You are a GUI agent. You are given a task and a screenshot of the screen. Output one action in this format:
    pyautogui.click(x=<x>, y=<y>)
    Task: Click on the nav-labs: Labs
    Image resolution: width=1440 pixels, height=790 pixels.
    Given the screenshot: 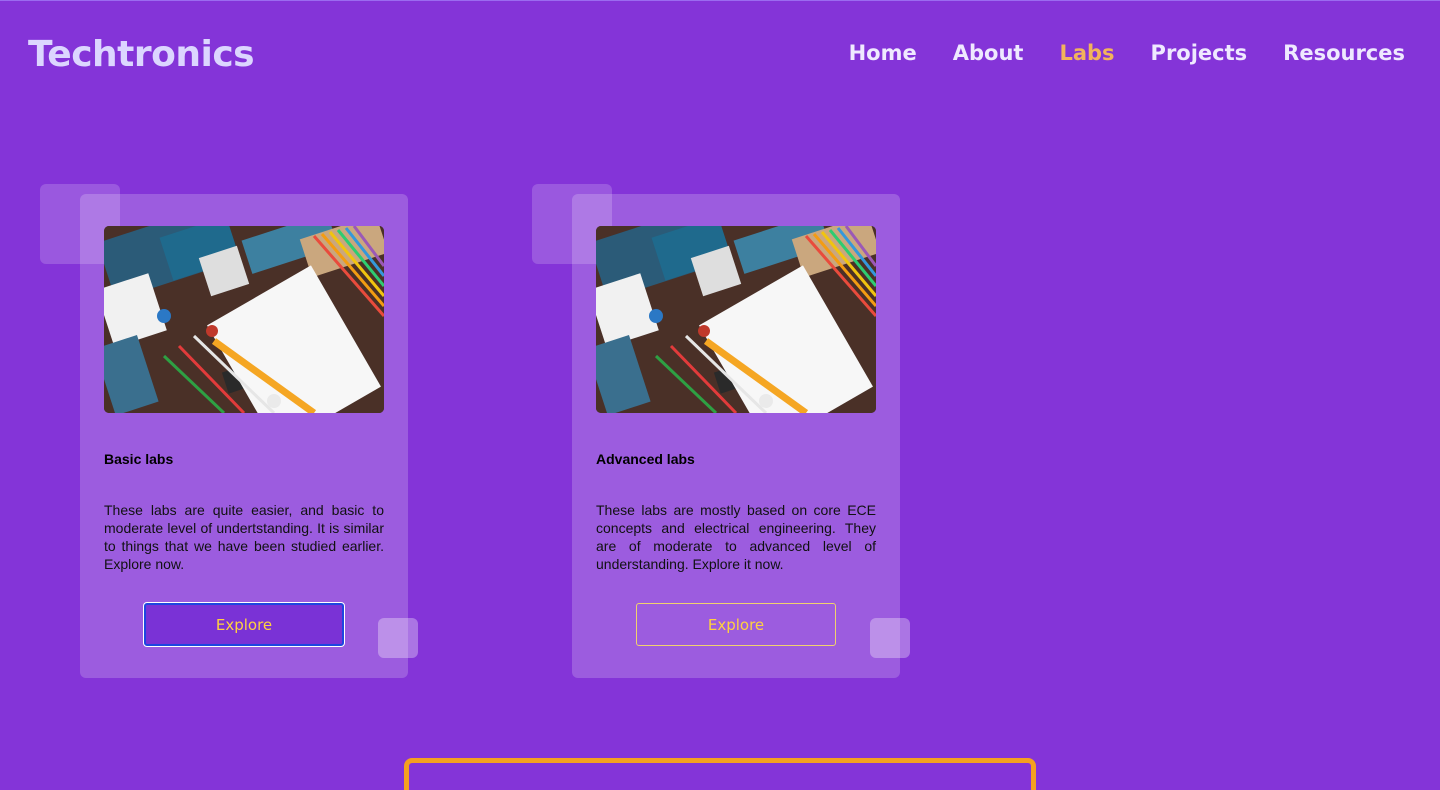 What is the action you would take?
    pyautogui.click(x=1086, y=53)
    